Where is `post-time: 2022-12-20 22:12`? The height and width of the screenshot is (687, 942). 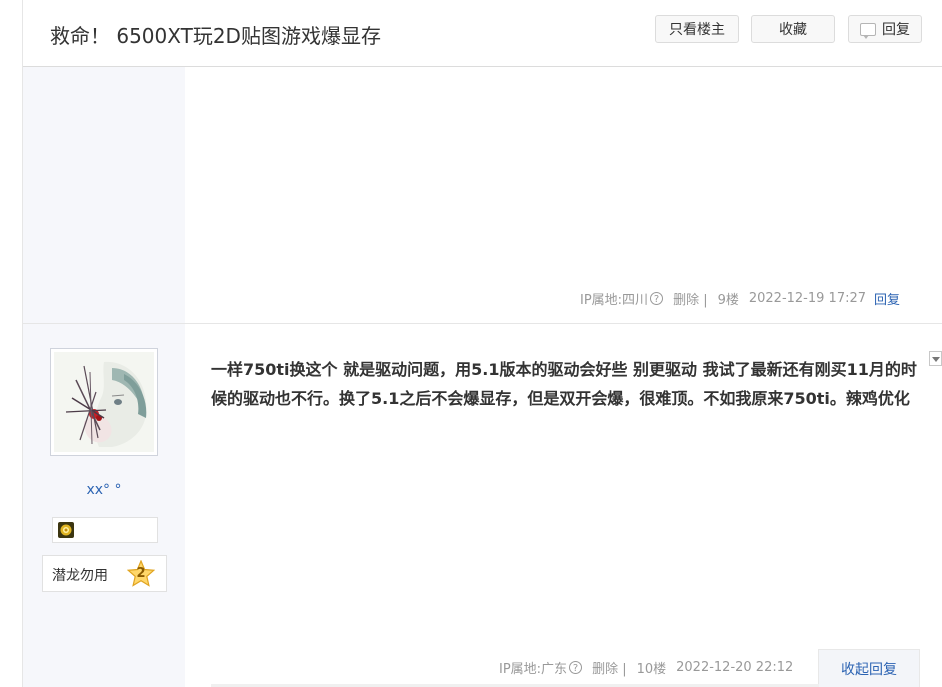
post-time: 2022-12-20 22:12 is located at coordinates (735, 667).